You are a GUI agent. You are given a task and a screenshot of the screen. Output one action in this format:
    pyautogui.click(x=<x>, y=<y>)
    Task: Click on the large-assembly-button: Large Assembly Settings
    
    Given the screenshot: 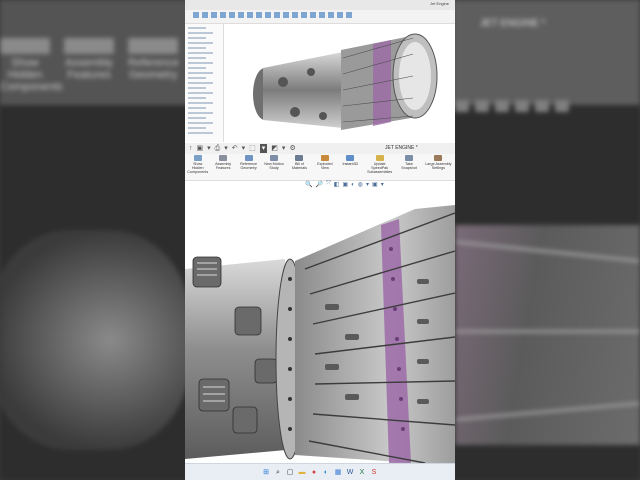 What is the action you would take?
    pyautogui.click(x=438, y=167)
    